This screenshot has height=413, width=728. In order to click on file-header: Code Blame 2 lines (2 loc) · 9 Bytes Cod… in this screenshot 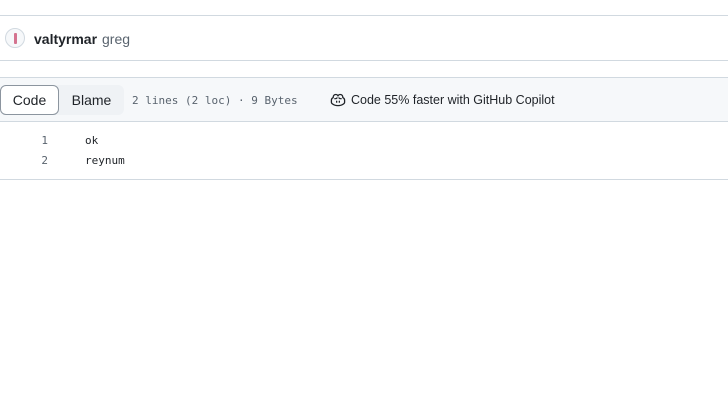, I will do `click(364, 99)`.